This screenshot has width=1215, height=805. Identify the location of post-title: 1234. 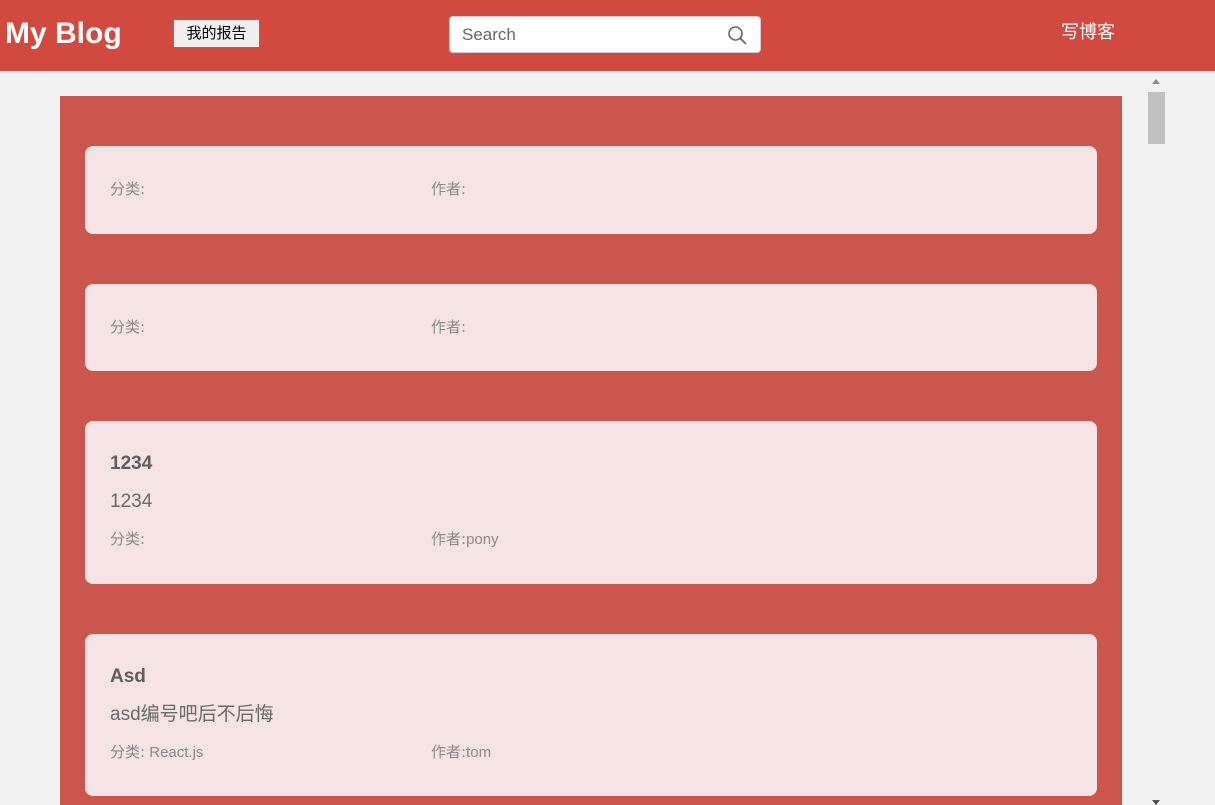
(131, 464).